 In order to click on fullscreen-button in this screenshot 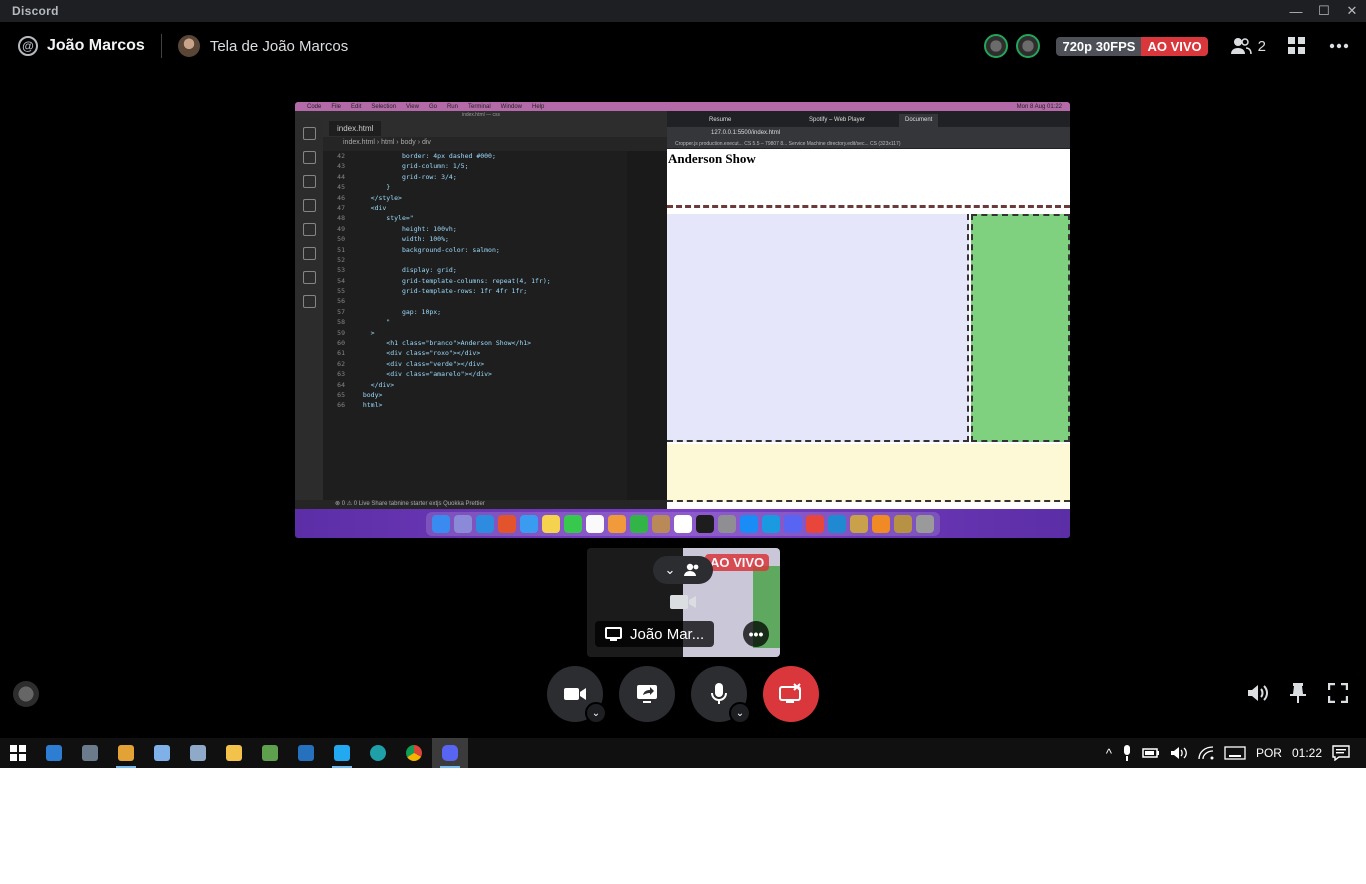, I will do `click(1338, 693)`.